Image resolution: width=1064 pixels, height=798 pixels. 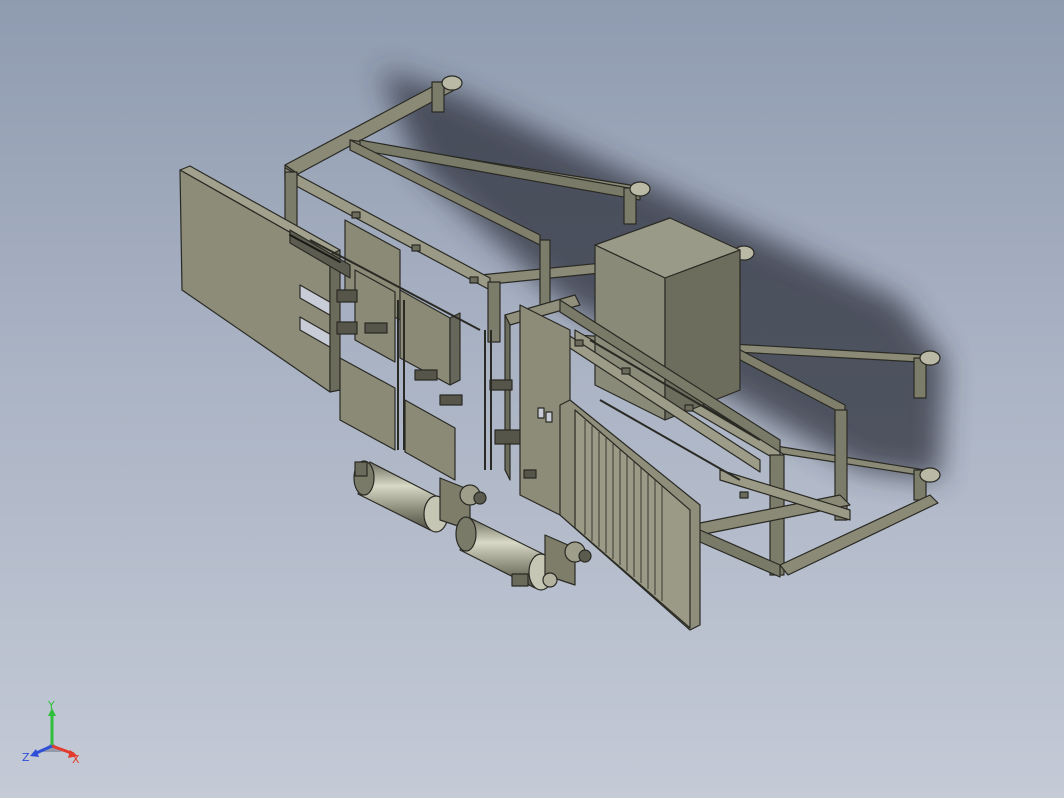 I want to click on x-axis-label: X, so click(x=76, y=759).